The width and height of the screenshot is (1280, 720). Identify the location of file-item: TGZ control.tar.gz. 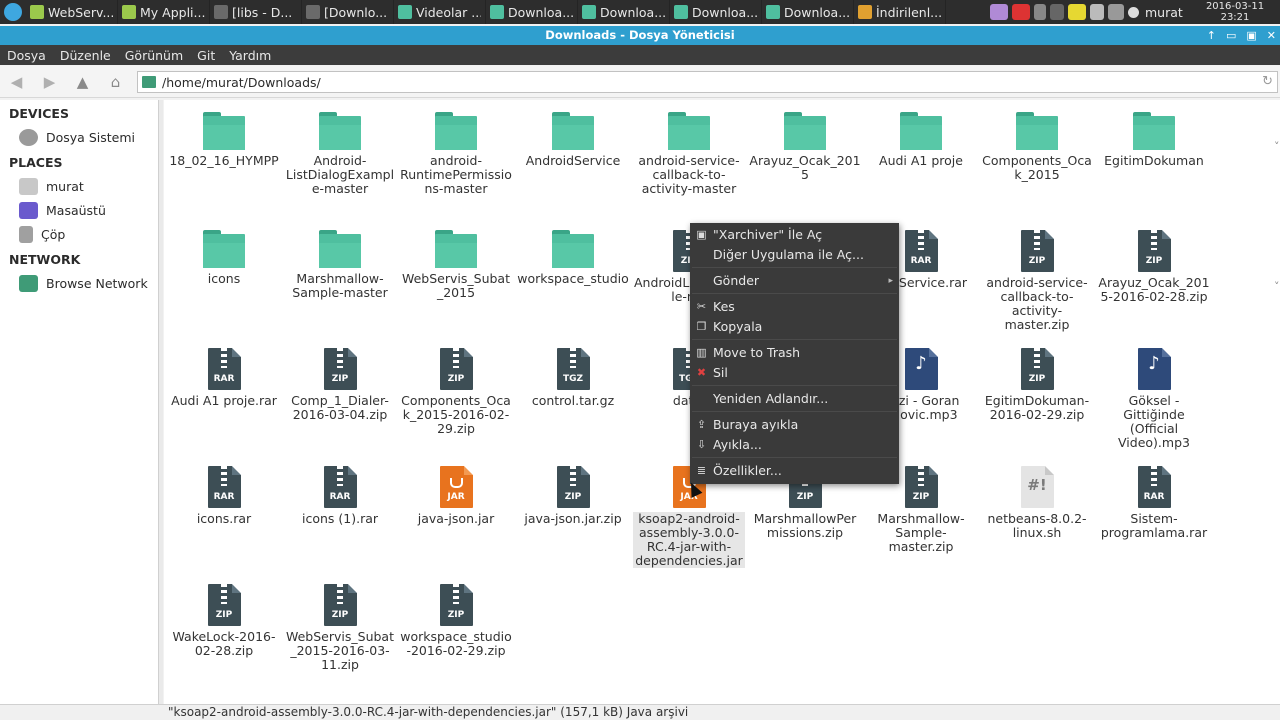
(573, 372).